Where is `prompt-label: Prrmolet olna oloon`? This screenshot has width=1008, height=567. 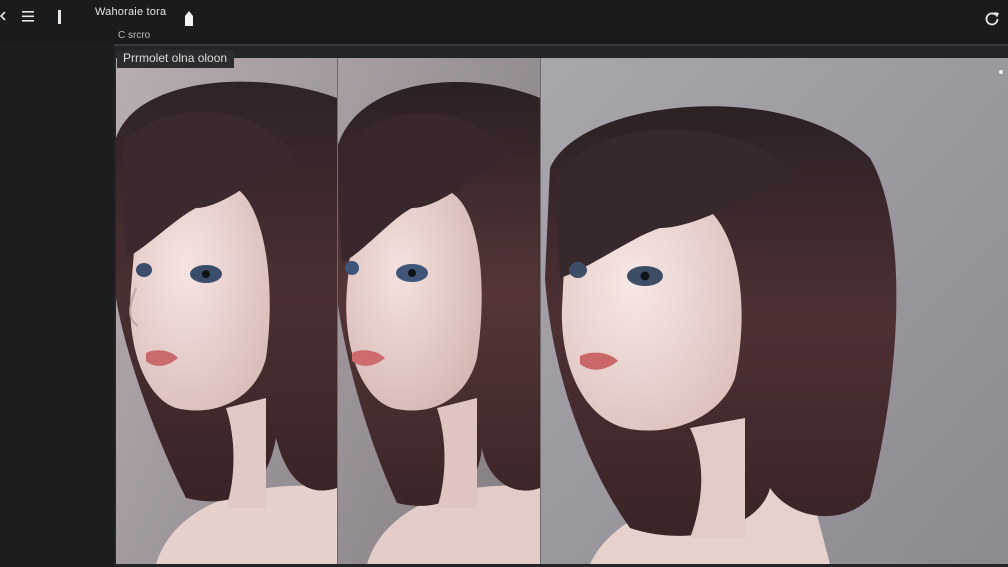
prompt-label: Prrmolet olna oloon is located at coordinates (176, 59).